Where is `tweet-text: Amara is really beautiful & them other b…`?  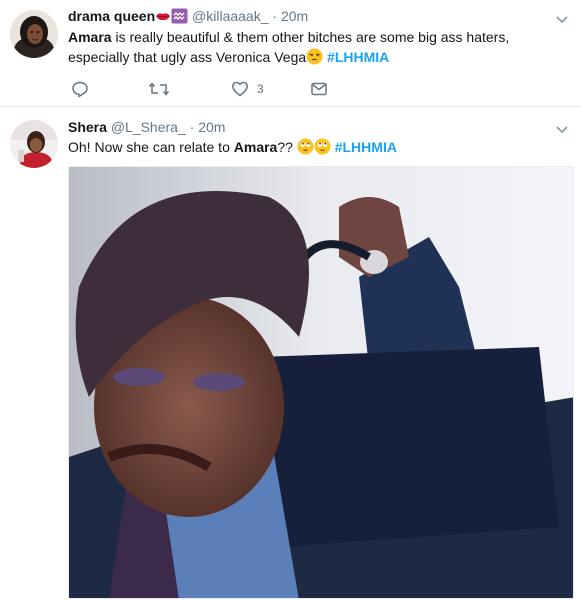 tweet-text: Amara is really beautiful & them other b… is located at coordinates (320, 48).